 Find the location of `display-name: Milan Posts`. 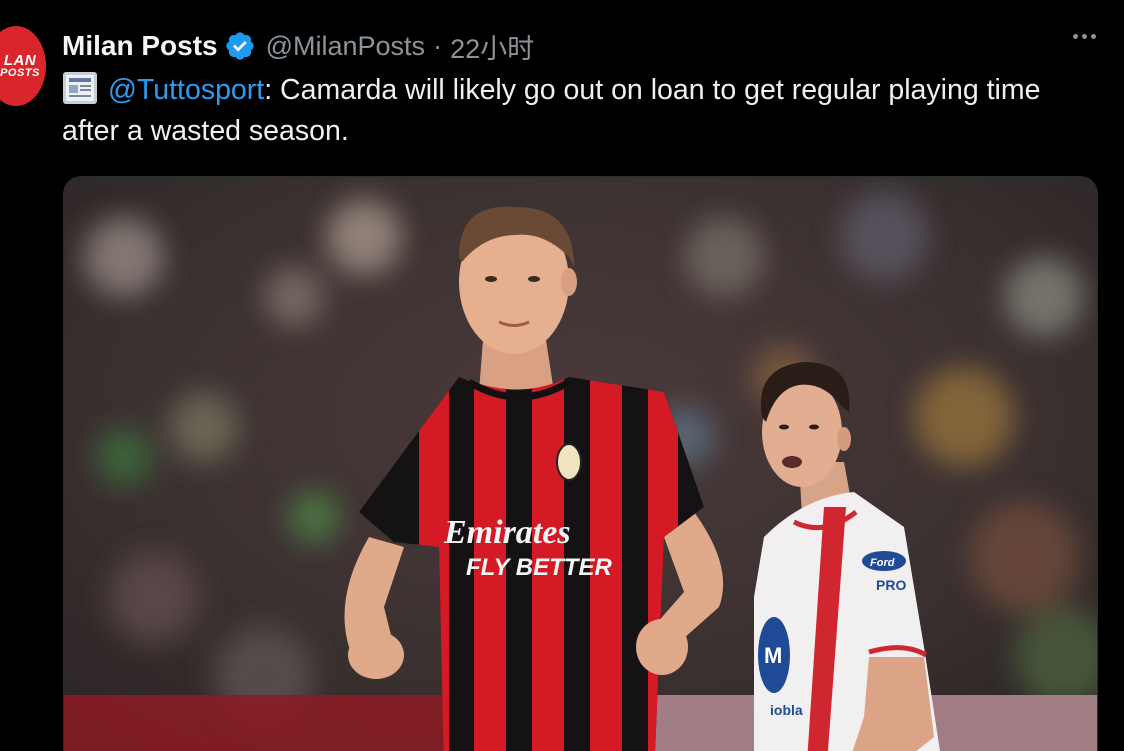

display-name: Milan Posts is located at coordinates (140, 46).